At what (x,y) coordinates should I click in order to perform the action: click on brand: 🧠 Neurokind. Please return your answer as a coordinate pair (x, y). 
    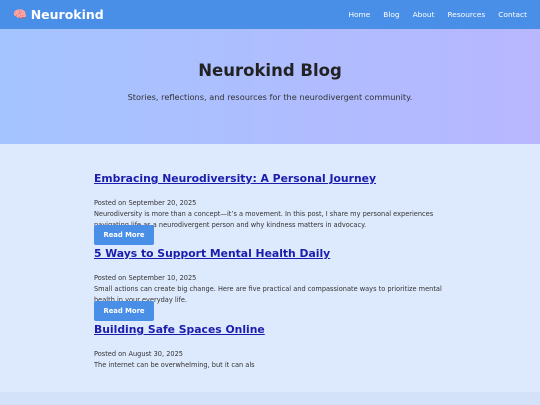
    Looking at the image, I should click on (58, 14).